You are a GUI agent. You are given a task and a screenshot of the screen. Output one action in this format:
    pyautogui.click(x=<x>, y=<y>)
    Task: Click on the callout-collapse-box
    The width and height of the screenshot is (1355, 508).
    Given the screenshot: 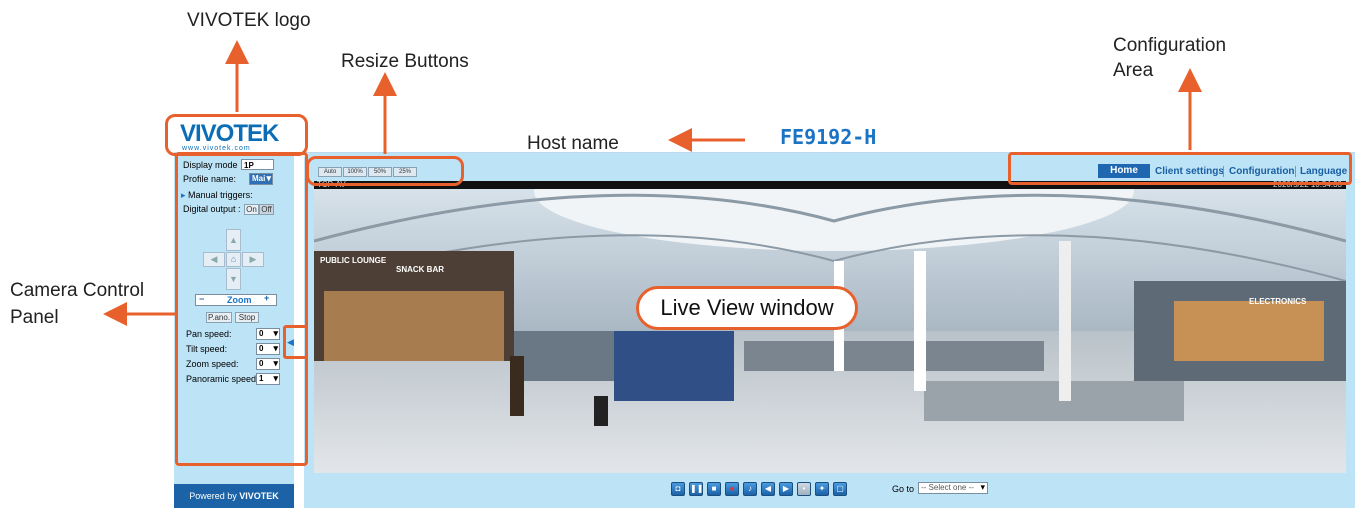 What is the action you would take?
    pyautogui.click(x=295, y=342)
    